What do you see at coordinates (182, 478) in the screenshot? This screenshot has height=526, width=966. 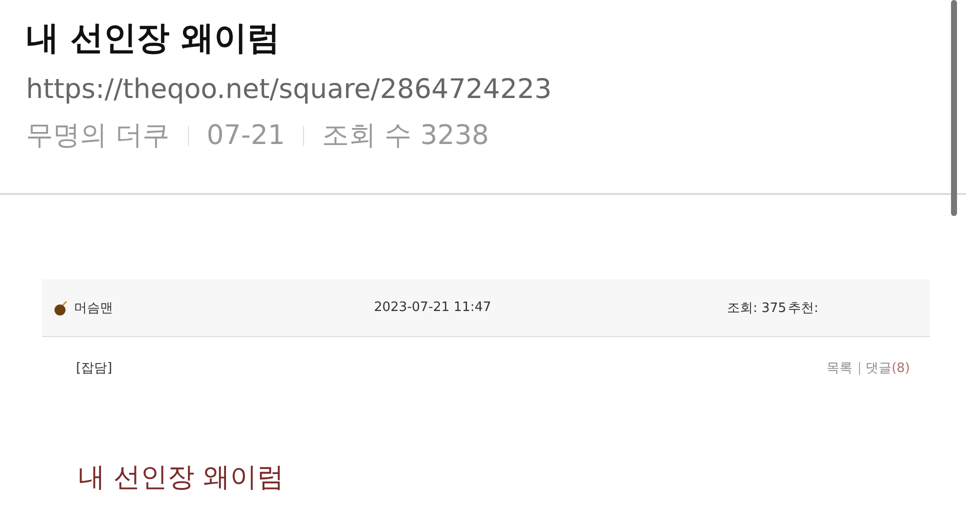 I see `body-title: 내 선인장 왜이럼` at bounding box center [182, 478].